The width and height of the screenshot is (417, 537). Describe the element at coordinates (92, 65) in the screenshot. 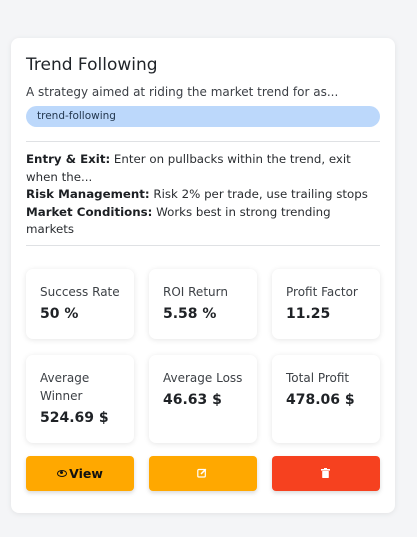

I see `strategy-title: Trend Following` at that location.